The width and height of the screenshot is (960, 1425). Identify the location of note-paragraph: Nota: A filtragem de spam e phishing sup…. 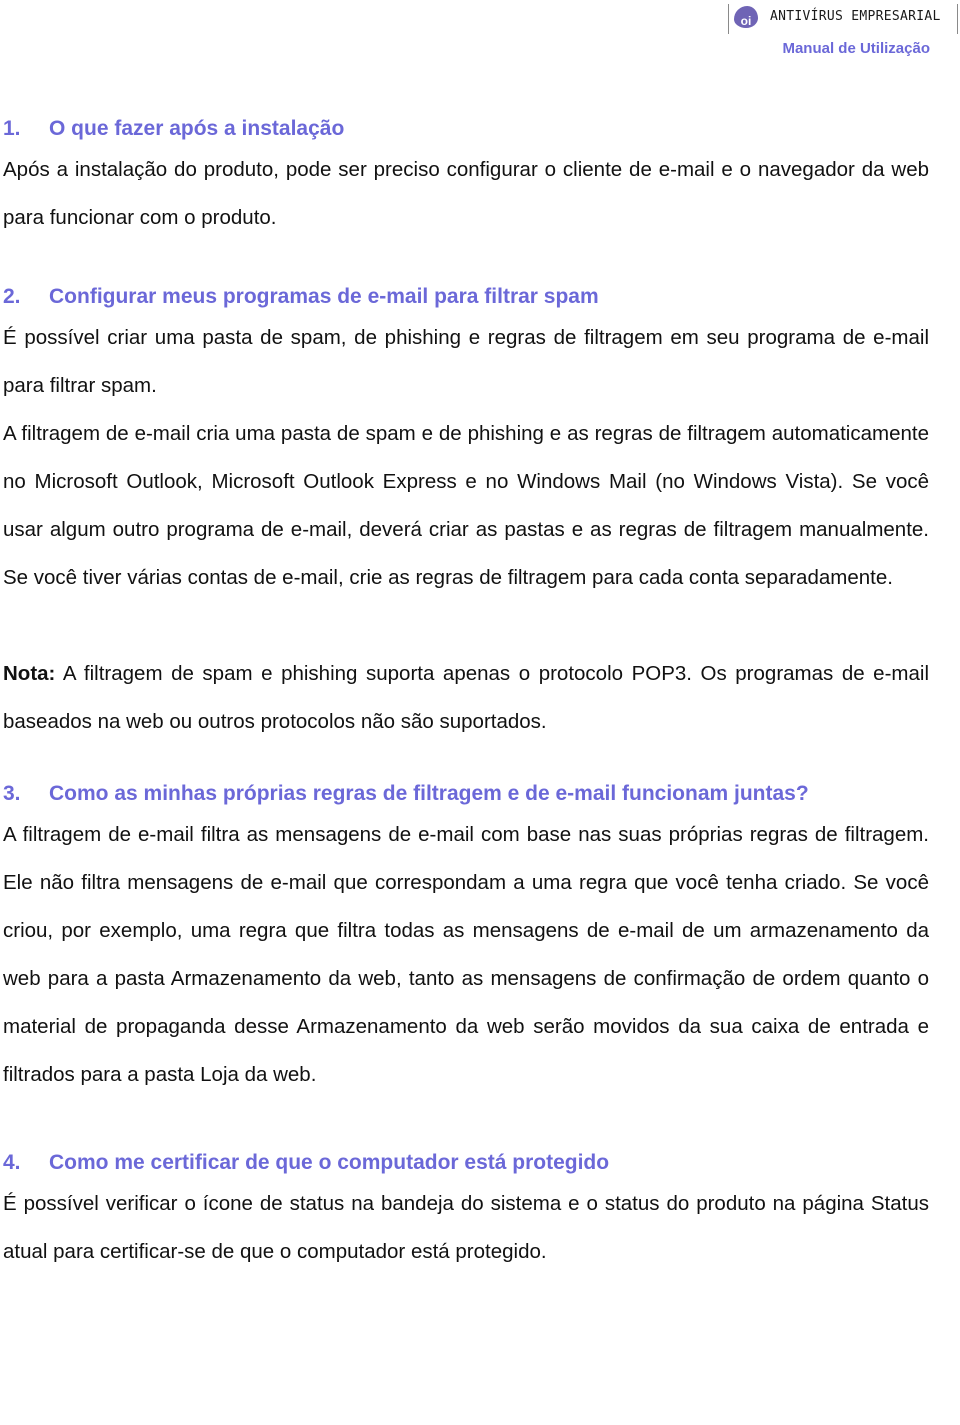
(466, 698).